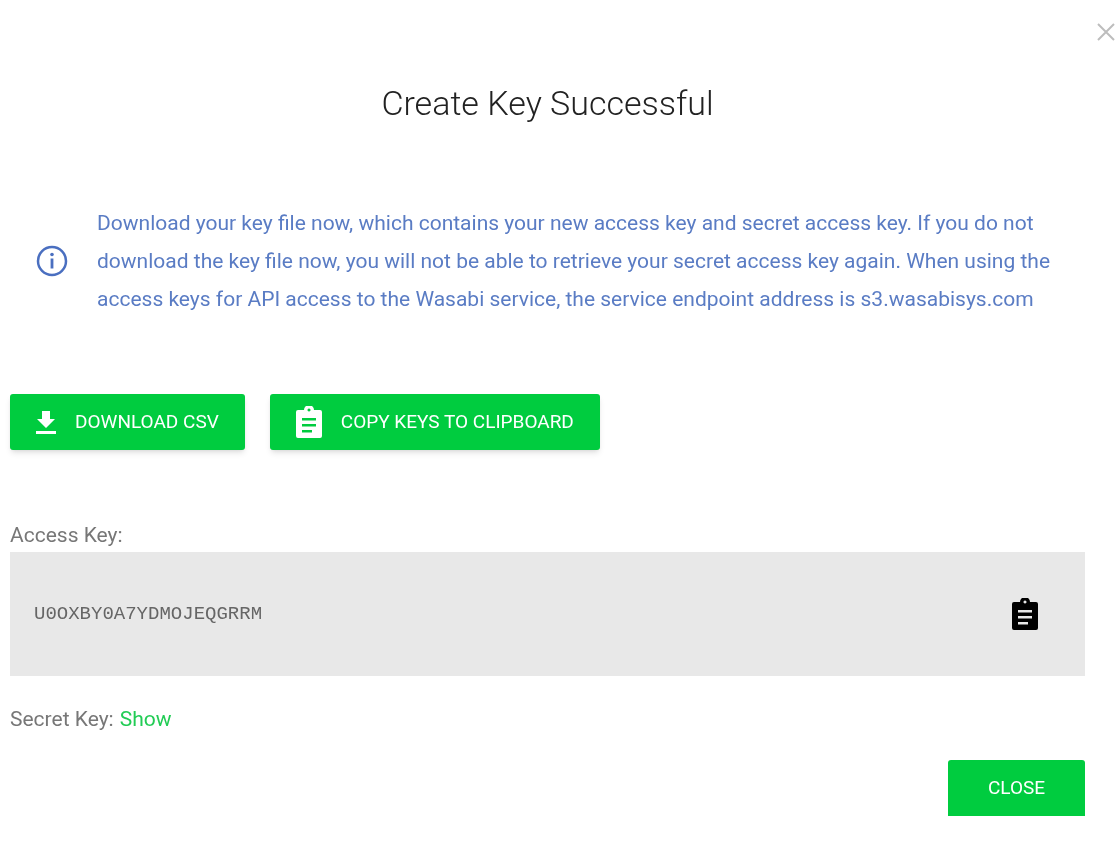 The height and width of the screenshot is (864, 1116). Describe the element at coordinates (52, 261) in the screenshot. I see `info-icon` at that location.